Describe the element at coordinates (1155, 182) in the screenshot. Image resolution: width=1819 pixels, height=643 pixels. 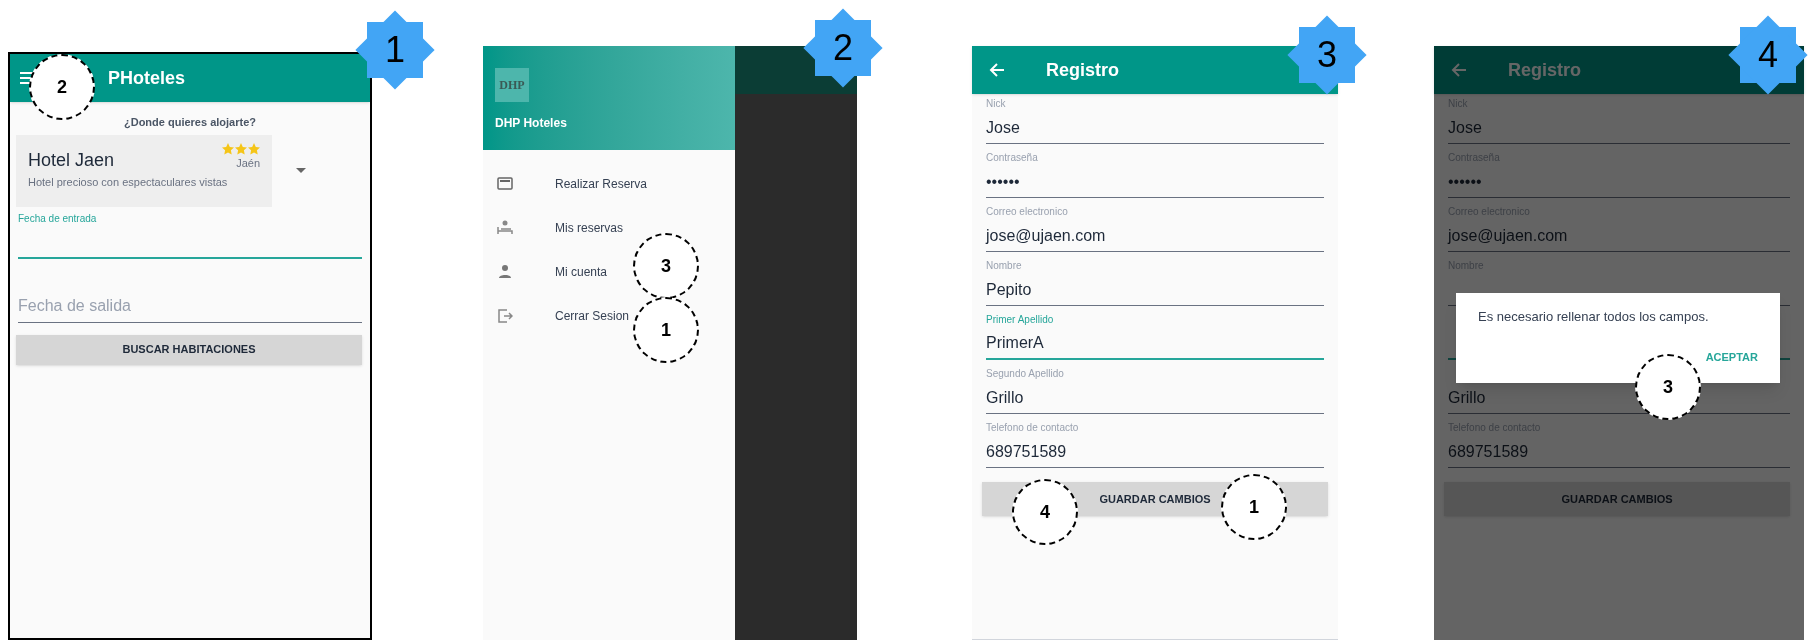
I see `text-field: ••••••` at that location.